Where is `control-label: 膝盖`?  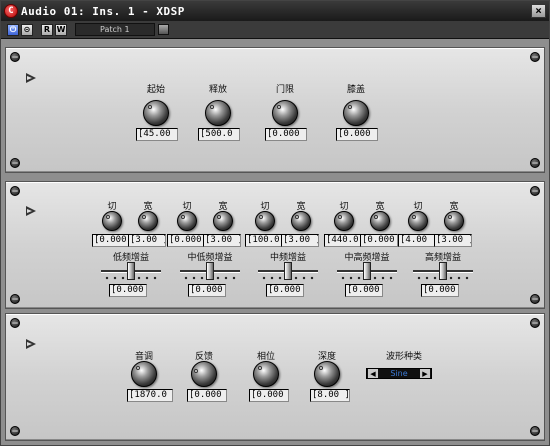
control-label: 膝盖 is located at coordinates (355, 90).